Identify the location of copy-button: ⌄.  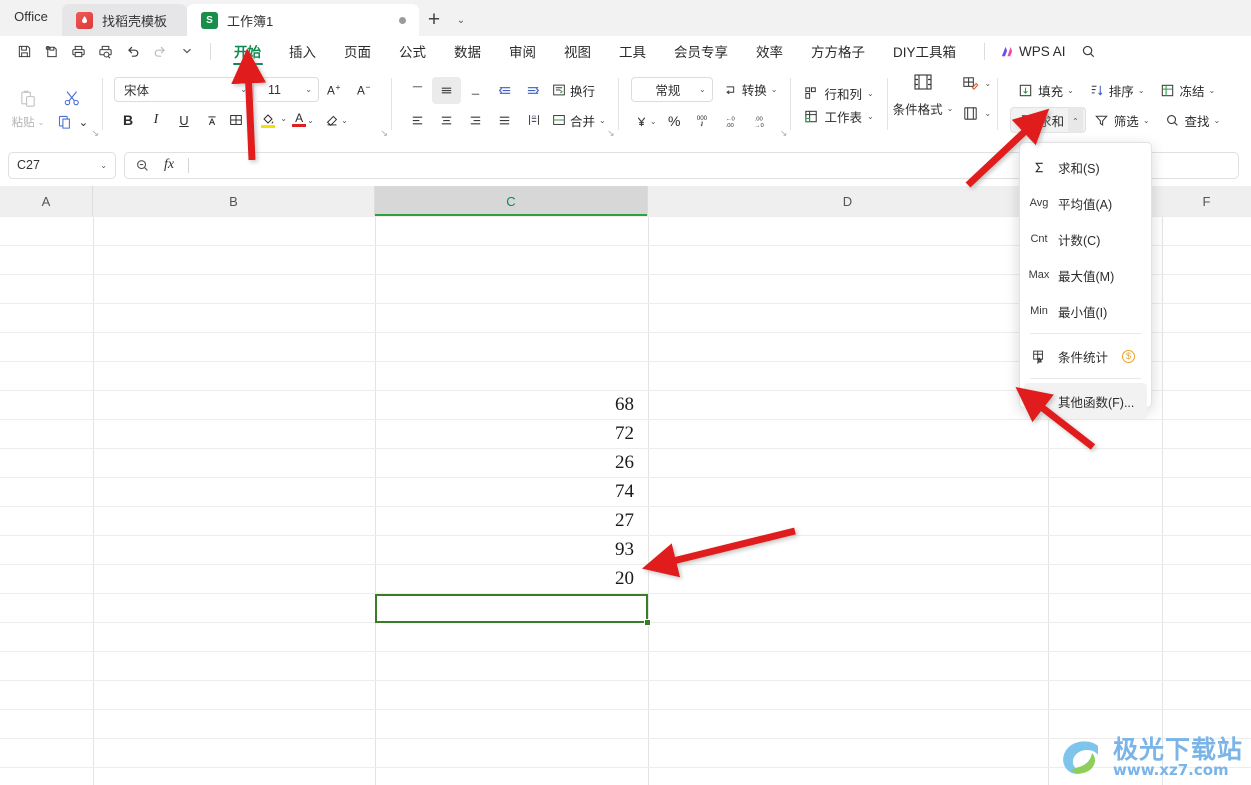
(72, 122).